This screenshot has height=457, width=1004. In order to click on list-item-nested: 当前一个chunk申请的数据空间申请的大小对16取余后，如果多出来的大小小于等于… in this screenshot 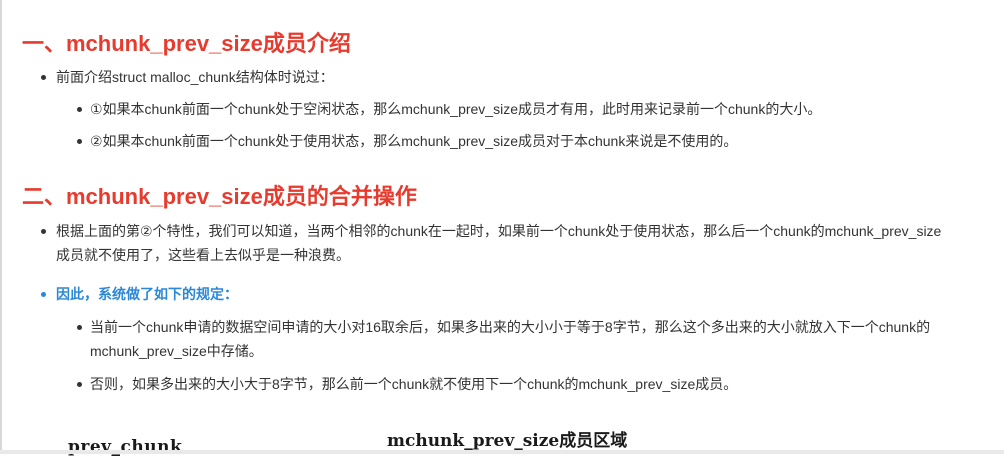, I will do `click(533, 339)`.